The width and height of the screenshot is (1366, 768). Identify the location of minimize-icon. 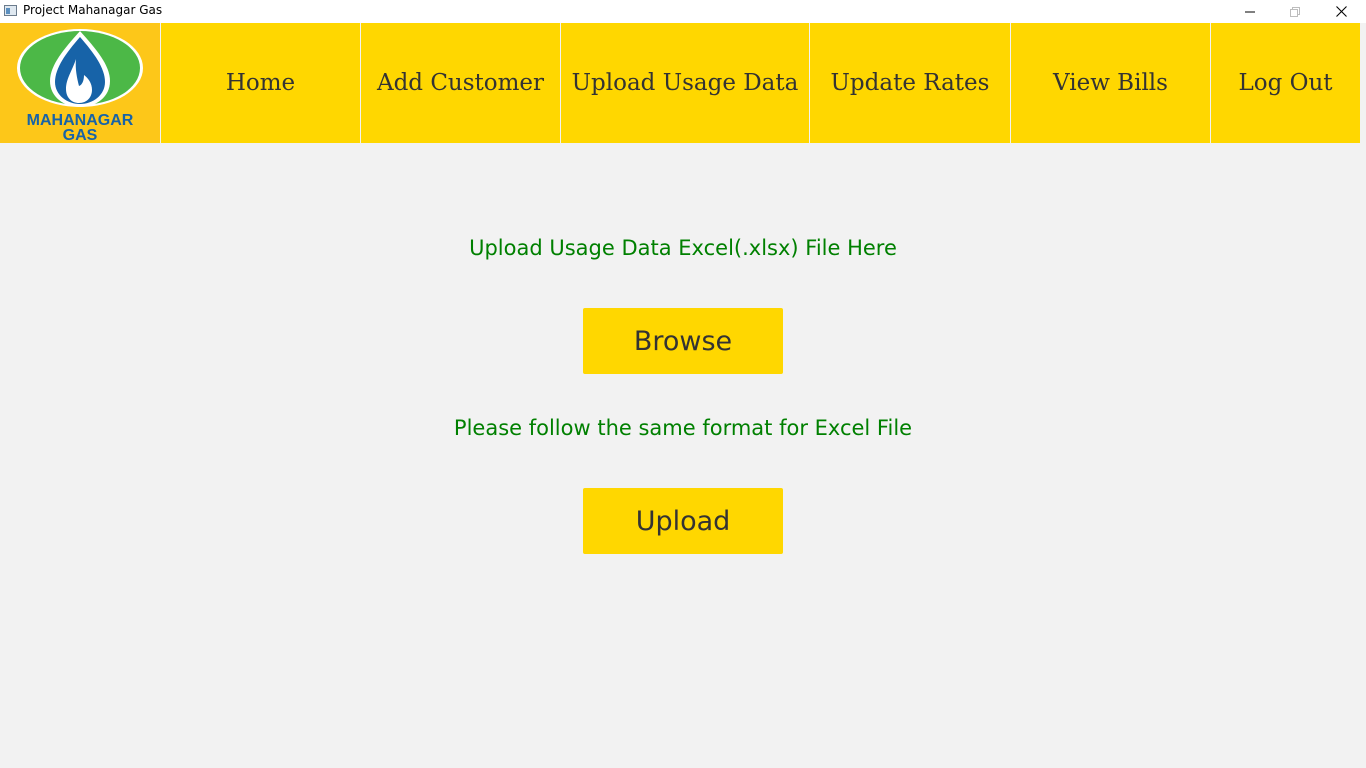
(1250, 11).